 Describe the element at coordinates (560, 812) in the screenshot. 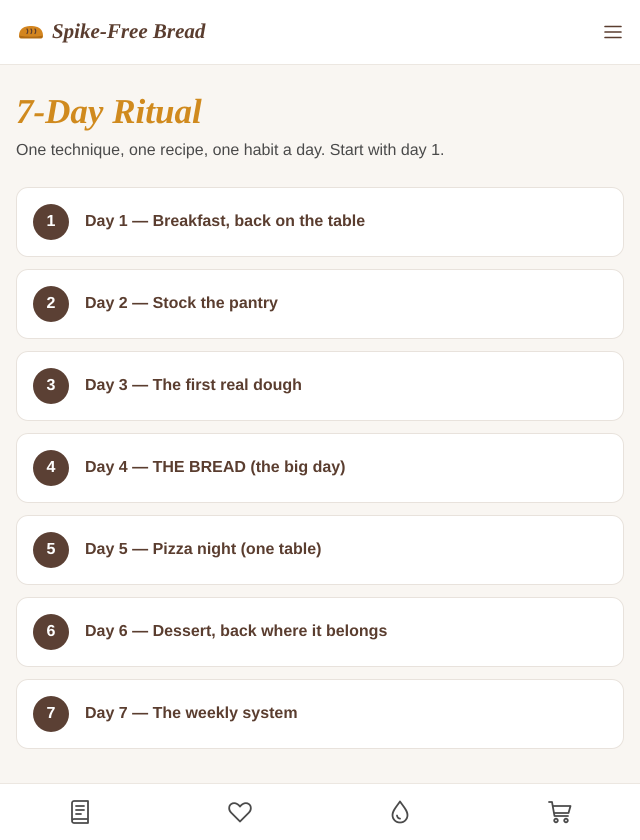

I see `cart-icon` at that location.